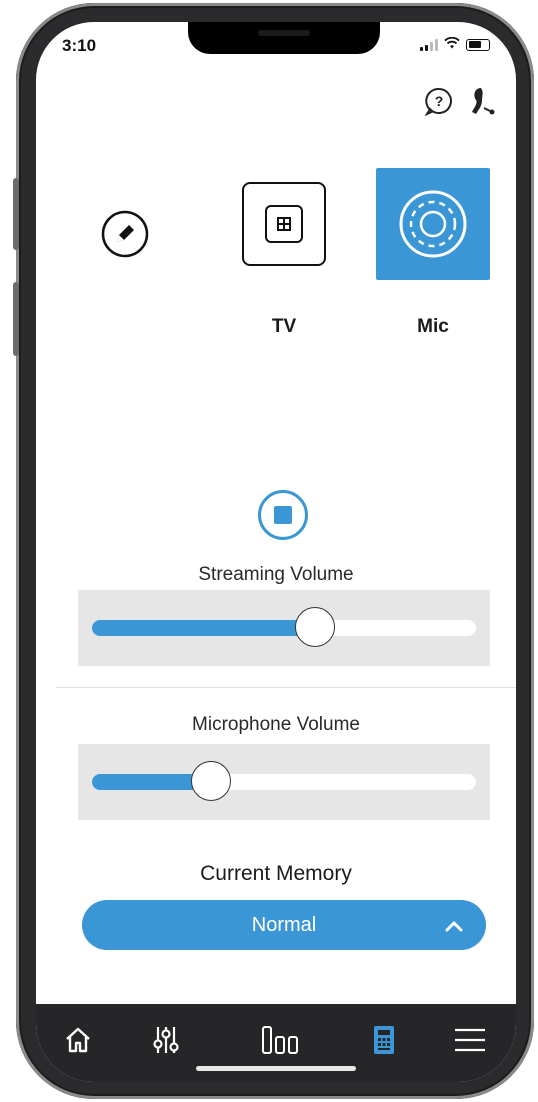 This screenshot has height=1102, width=538. What do you see at coordinates (460, 101) in the screenshot?
I see `header-actions: ?` at bounding box center [460, 101].